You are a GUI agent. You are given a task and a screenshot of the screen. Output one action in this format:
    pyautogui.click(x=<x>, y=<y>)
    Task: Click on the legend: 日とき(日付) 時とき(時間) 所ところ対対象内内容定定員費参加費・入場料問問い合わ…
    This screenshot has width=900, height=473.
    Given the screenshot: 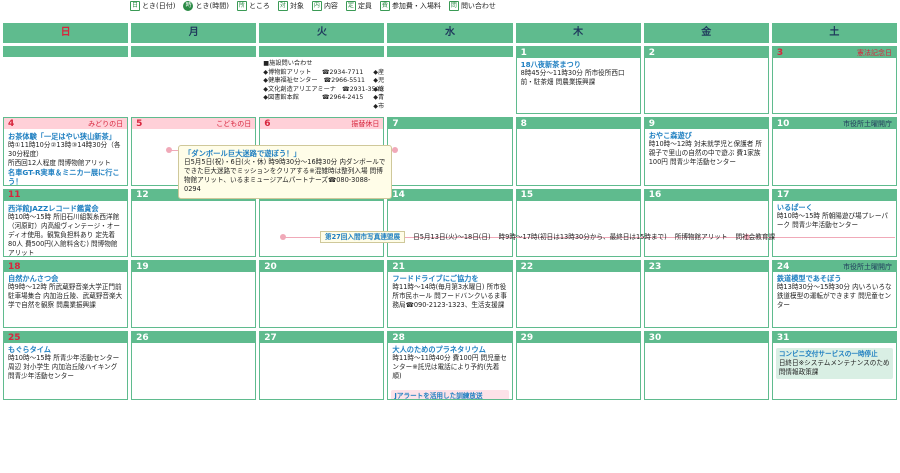 What is the action you would take?
    pyautogui.click(x=313, y=6)
    